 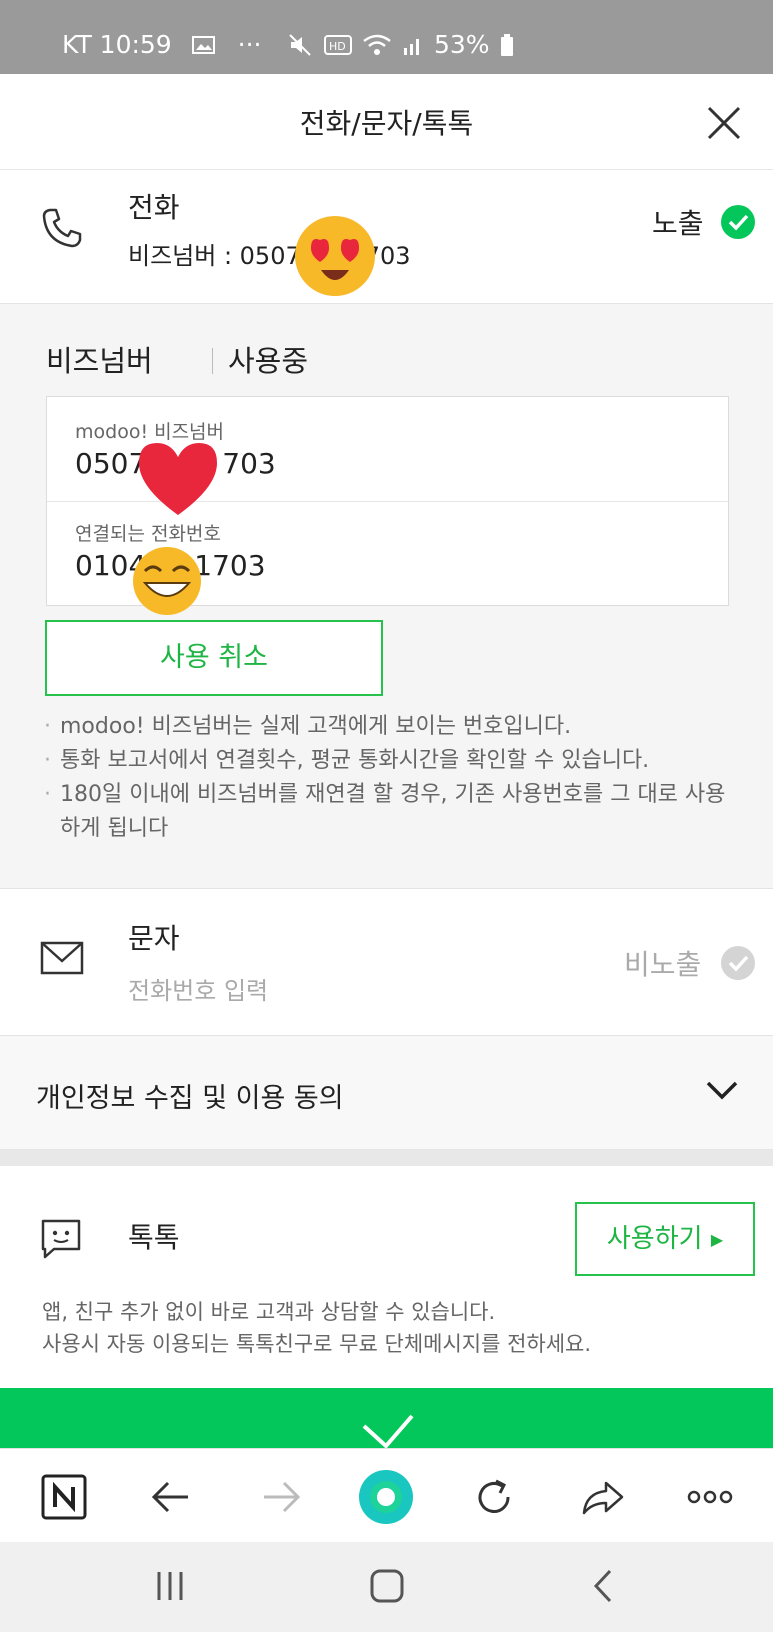 I want to click on status-bar: KT 10:59 ··· HD 53%, so click(x=386, y=37).